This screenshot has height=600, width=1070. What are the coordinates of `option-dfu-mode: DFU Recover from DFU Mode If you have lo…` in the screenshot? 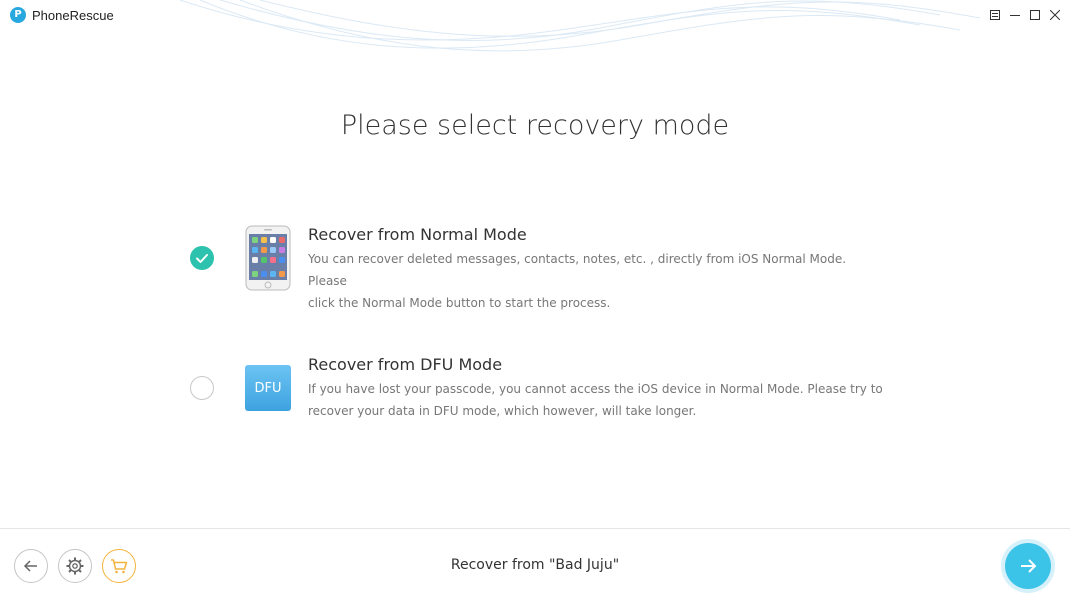 It's located at (540, 395).